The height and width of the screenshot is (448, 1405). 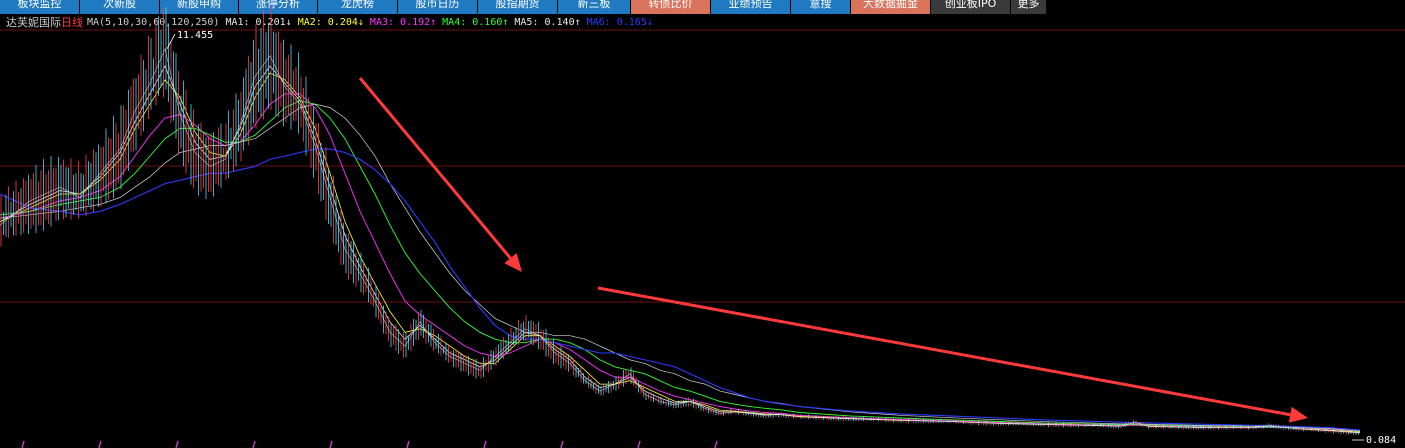 I want to click on low-price-label: 0.084, so click(x=1381, y=440).